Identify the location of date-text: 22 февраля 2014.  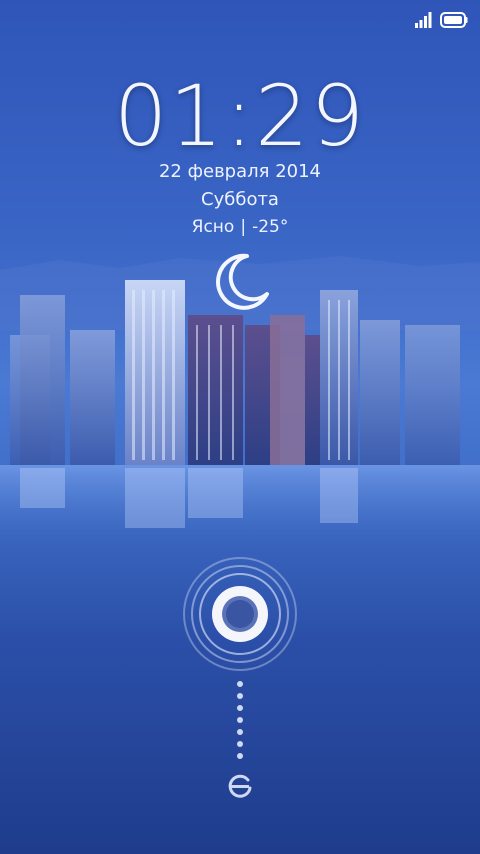
(240, 171).